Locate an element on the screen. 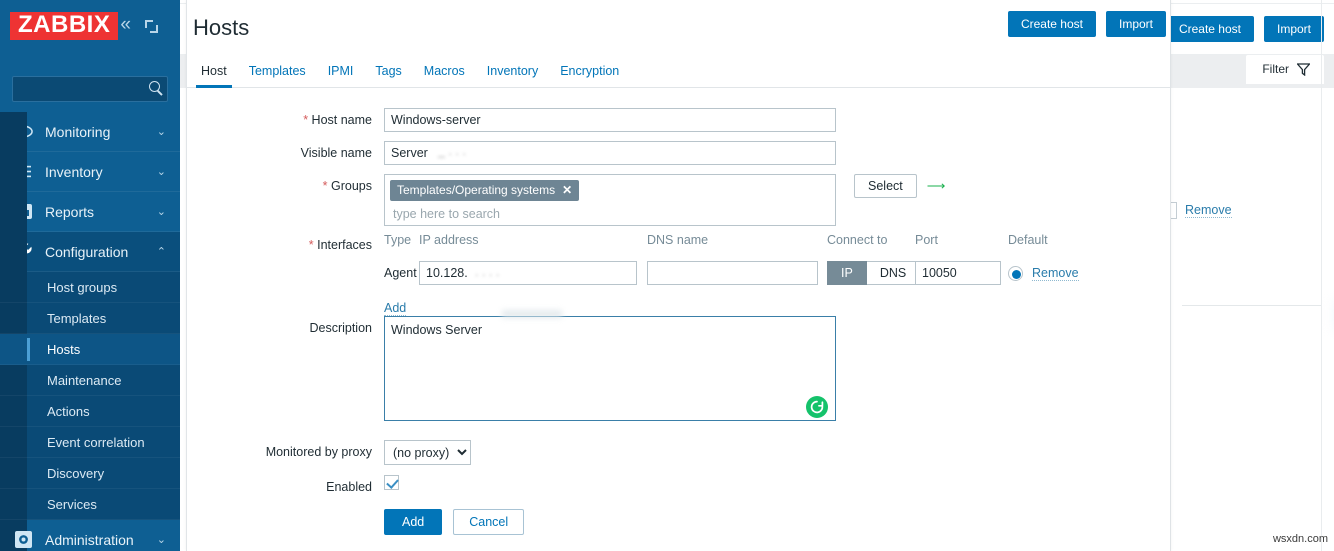  filter-tab: Filter is located at coordinates (1285, 69).